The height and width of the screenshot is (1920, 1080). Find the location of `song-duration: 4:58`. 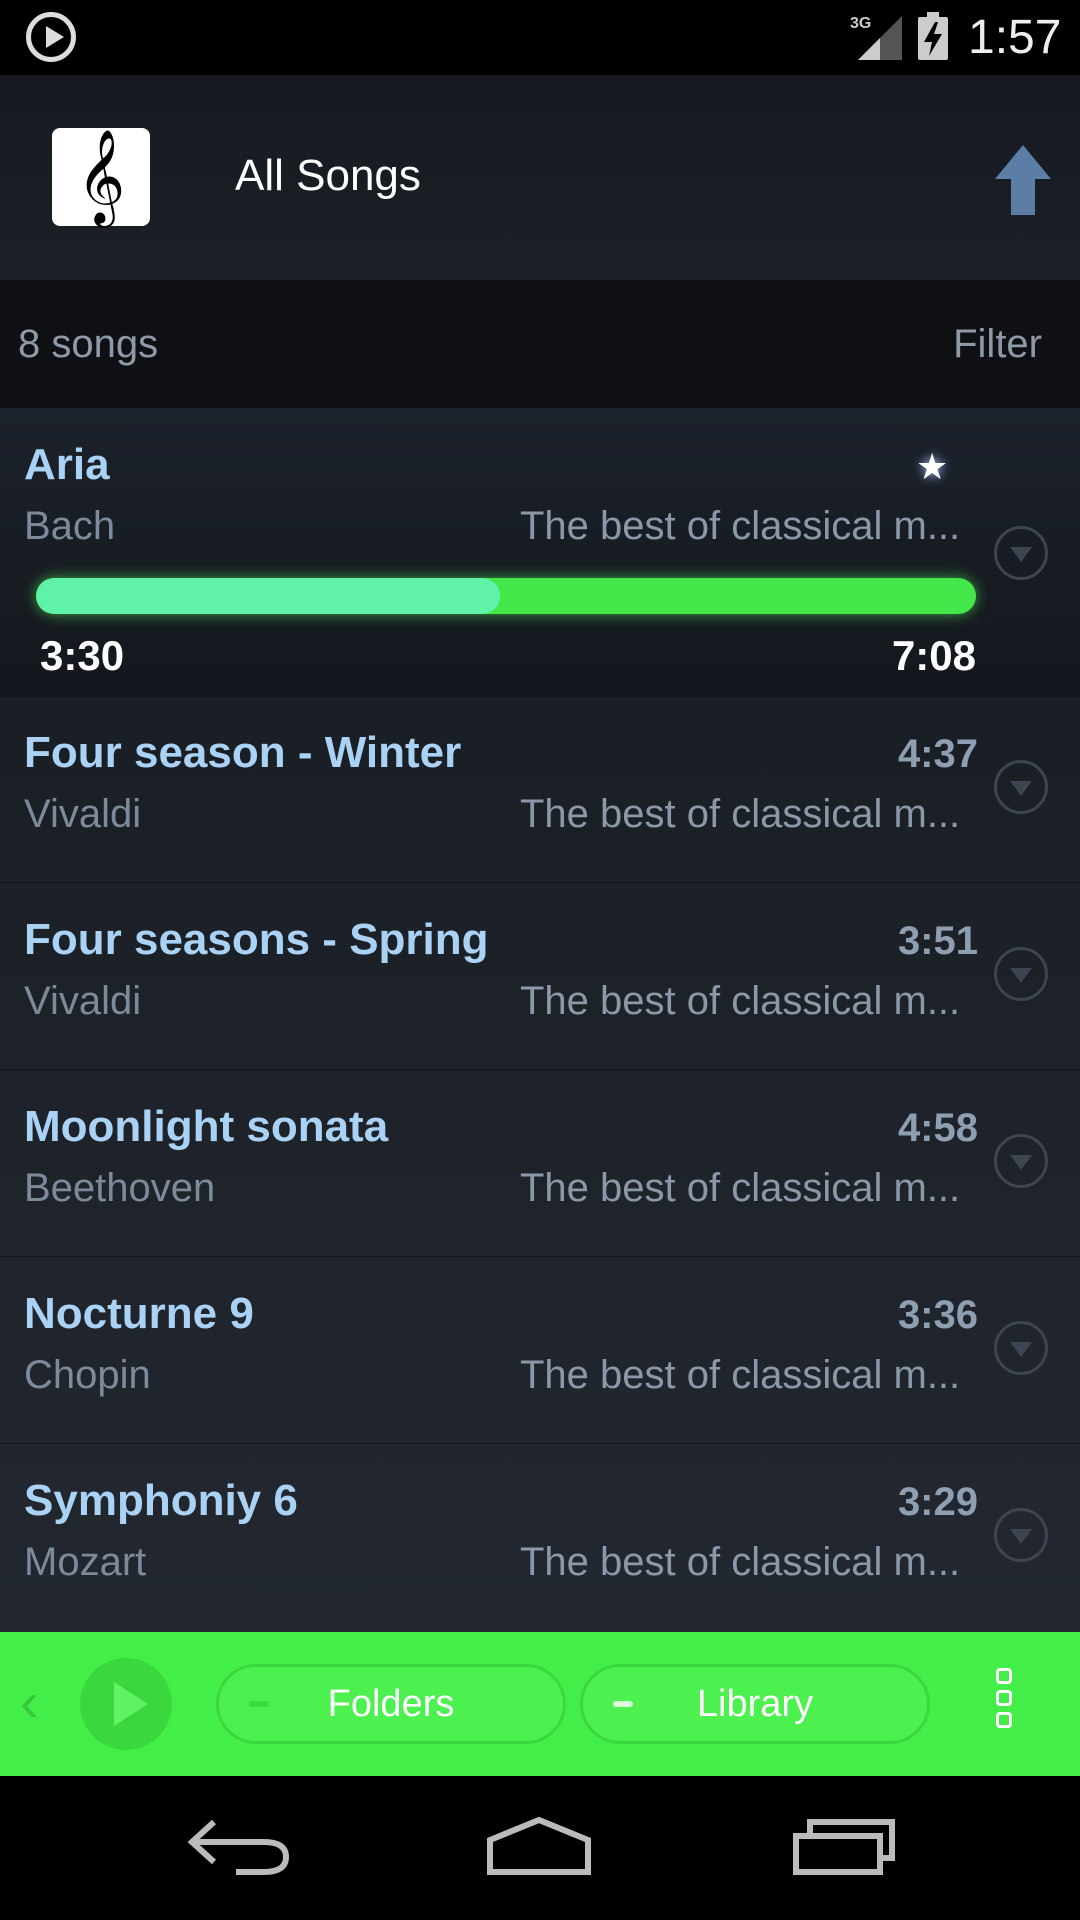

song-duration: 4:58 is located at coordinates (937, 1128).